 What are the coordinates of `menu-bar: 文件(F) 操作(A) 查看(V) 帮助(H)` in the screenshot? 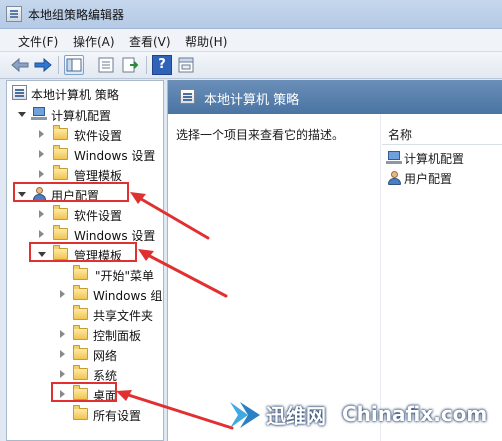 It's located at (251, 40).